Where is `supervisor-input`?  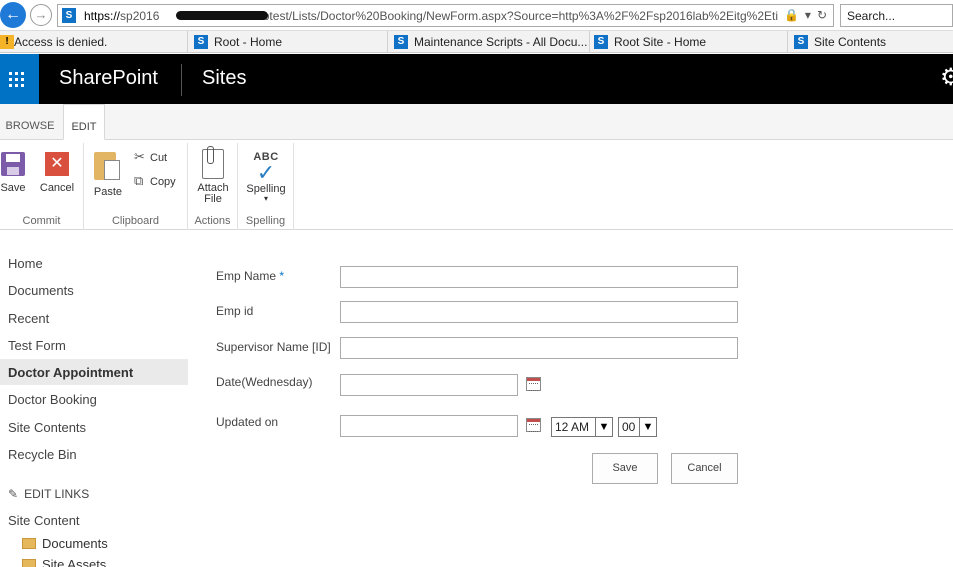
supervisor-input is located at coordinates (539, 348).